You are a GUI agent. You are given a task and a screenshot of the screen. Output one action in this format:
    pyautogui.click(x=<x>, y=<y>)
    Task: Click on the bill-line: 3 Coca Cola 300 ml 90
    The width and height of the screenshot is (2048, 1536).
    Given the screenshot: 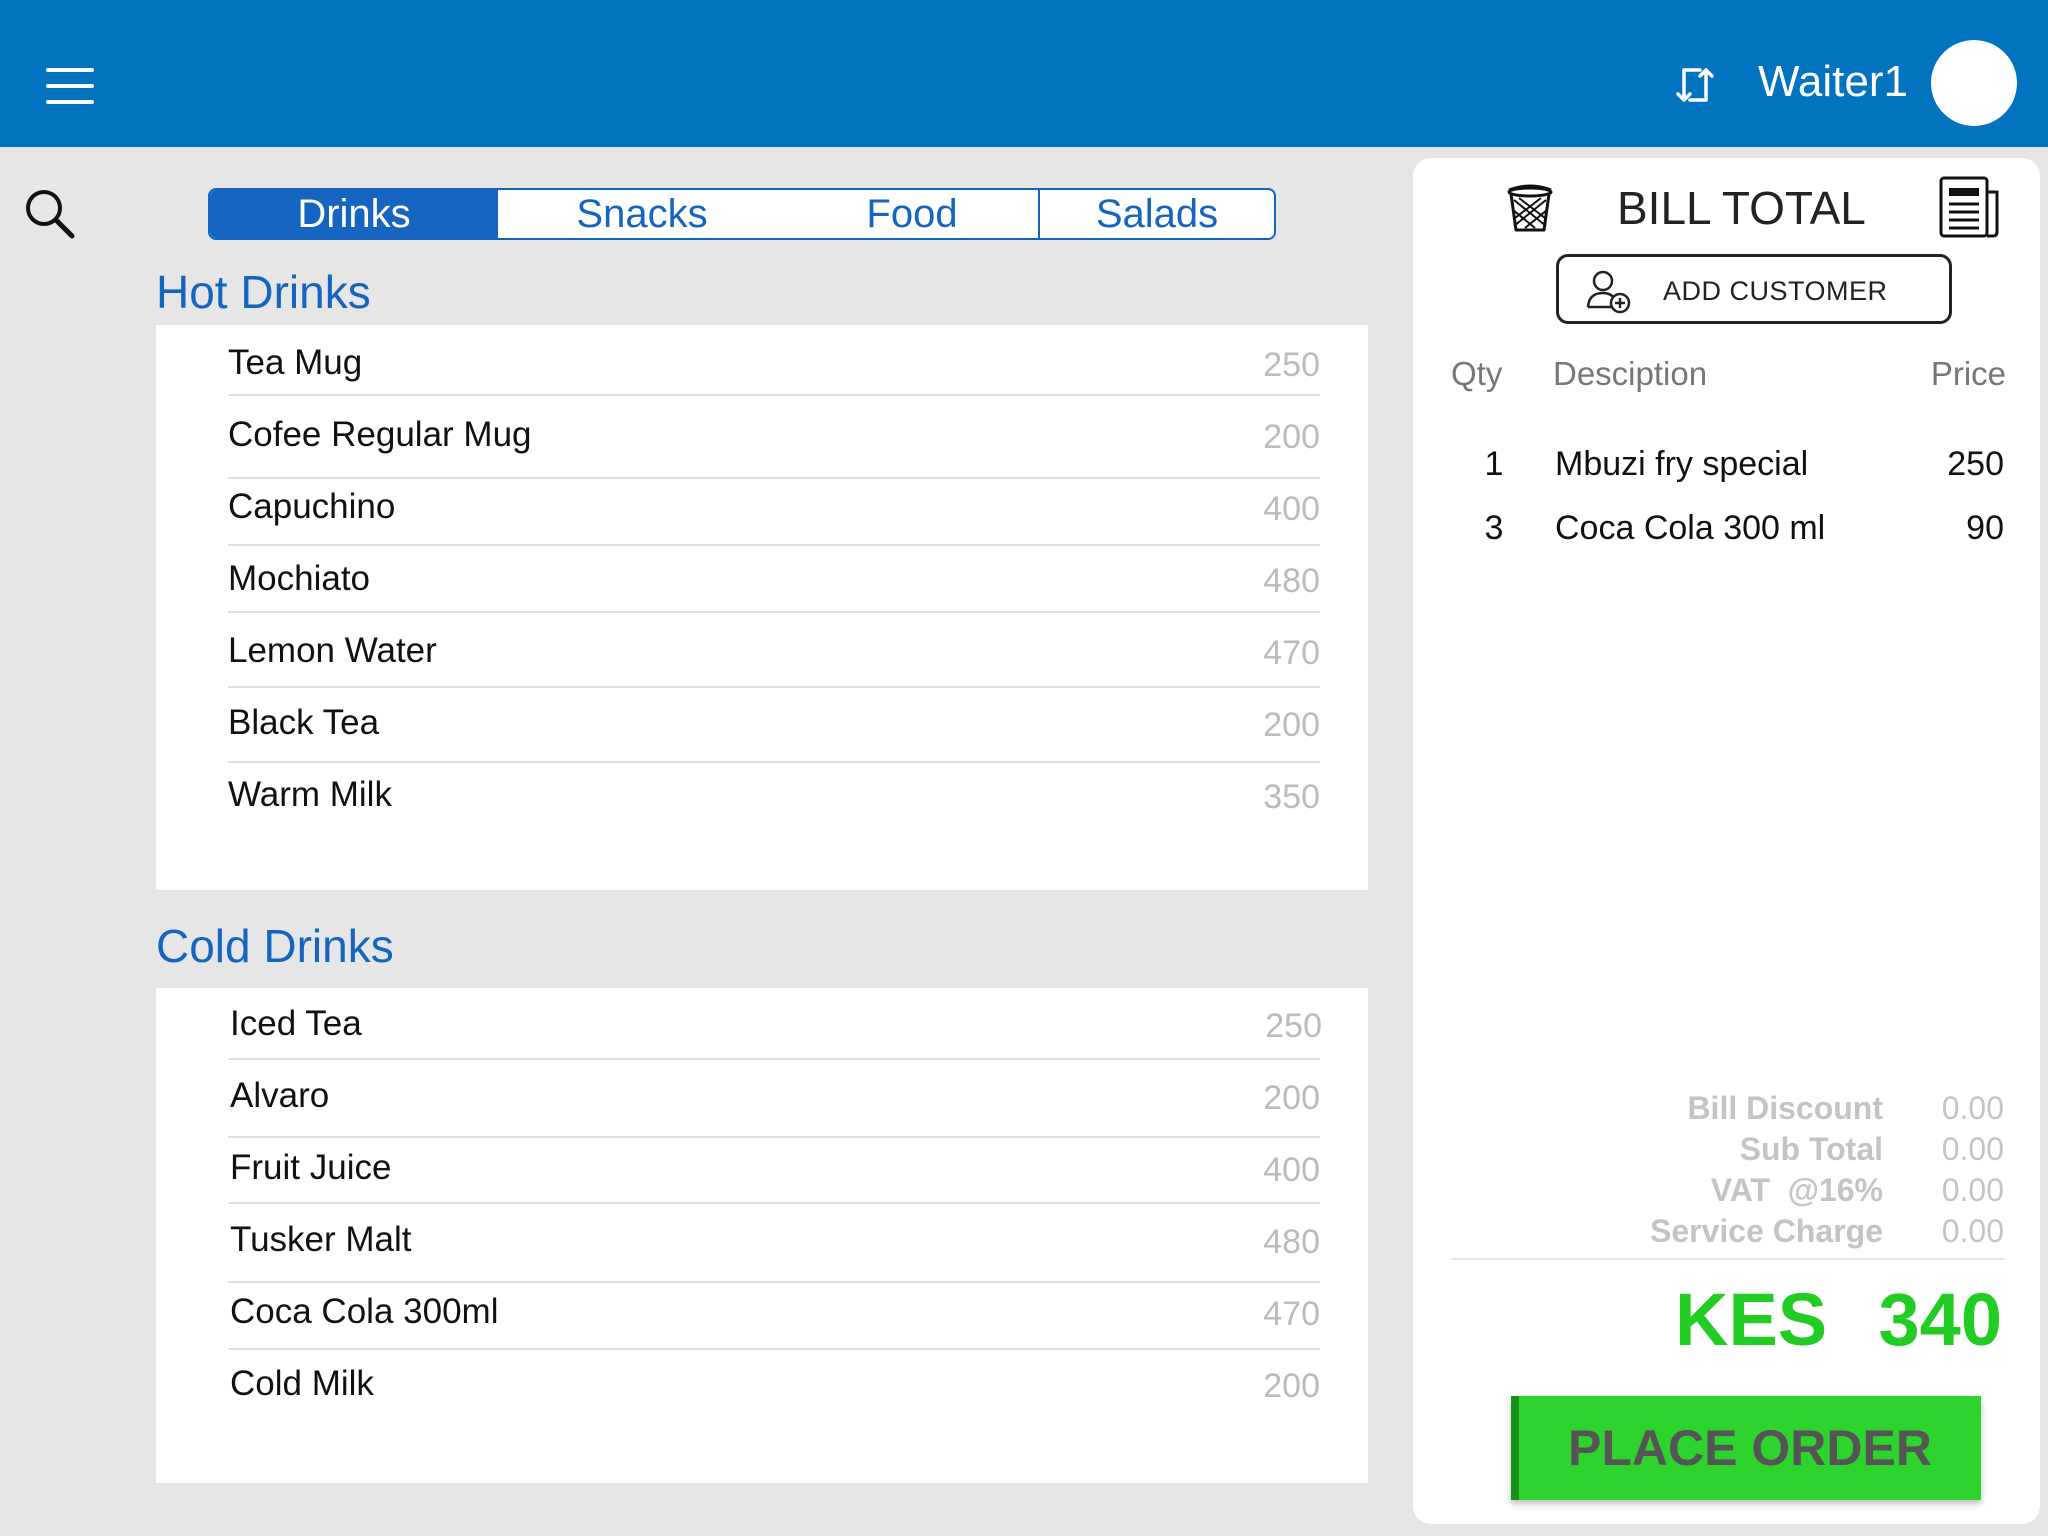 What is the action you would take?
    pyautogui.click(x=1726, y=531)
    